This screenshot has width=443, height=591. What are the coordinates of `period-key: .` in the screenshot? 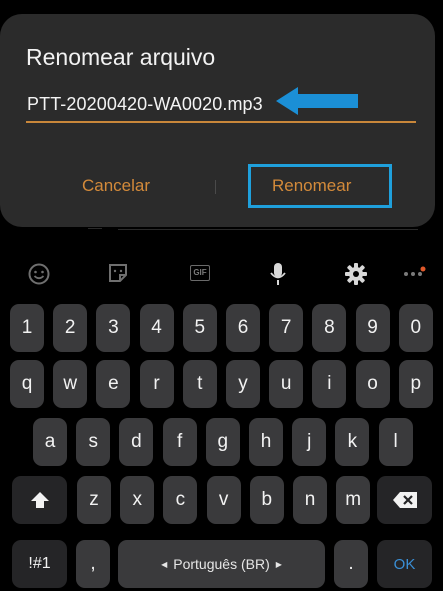 It's located at (351, 564).